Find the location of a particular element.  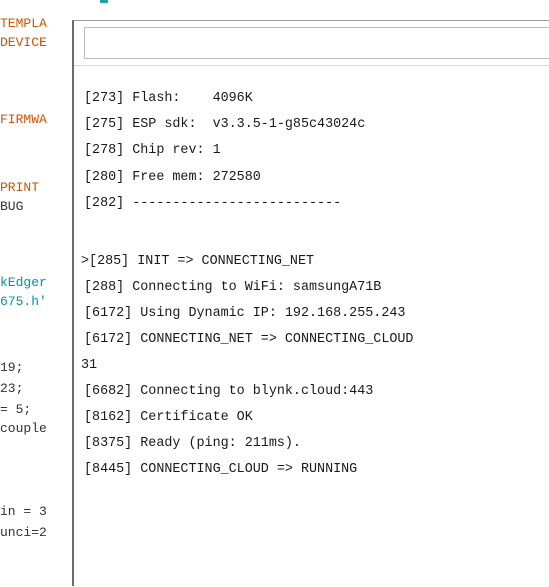

output-line: 31 is located at coordinates (89, 365).